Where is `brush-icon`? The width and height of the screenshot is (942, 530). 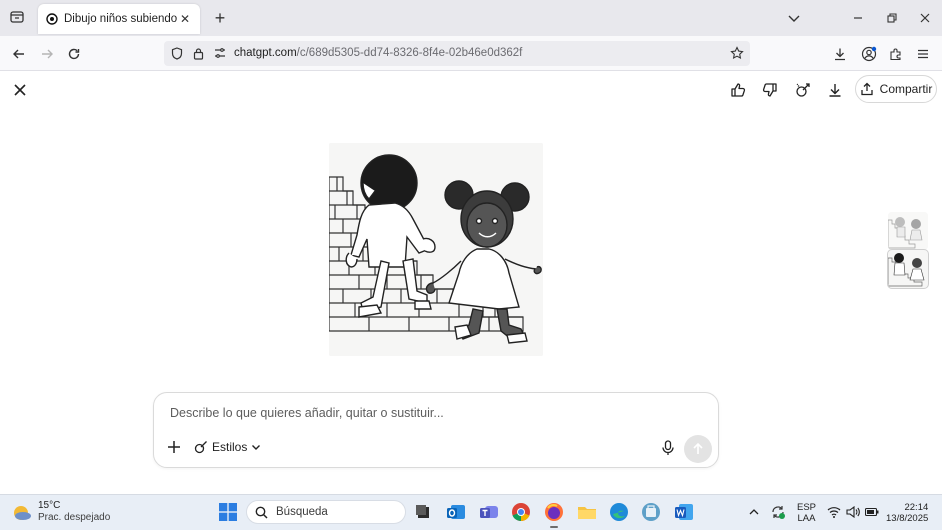 brush-icon is located at coordinates (201, 447).